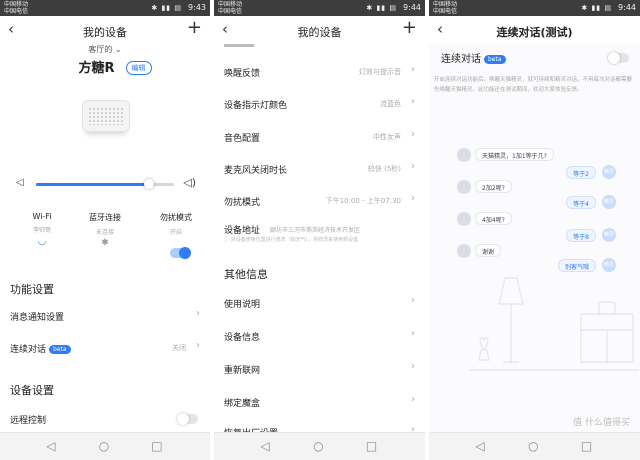  I want to click on quick-label: 蓝牙连接, so click(105, 217).